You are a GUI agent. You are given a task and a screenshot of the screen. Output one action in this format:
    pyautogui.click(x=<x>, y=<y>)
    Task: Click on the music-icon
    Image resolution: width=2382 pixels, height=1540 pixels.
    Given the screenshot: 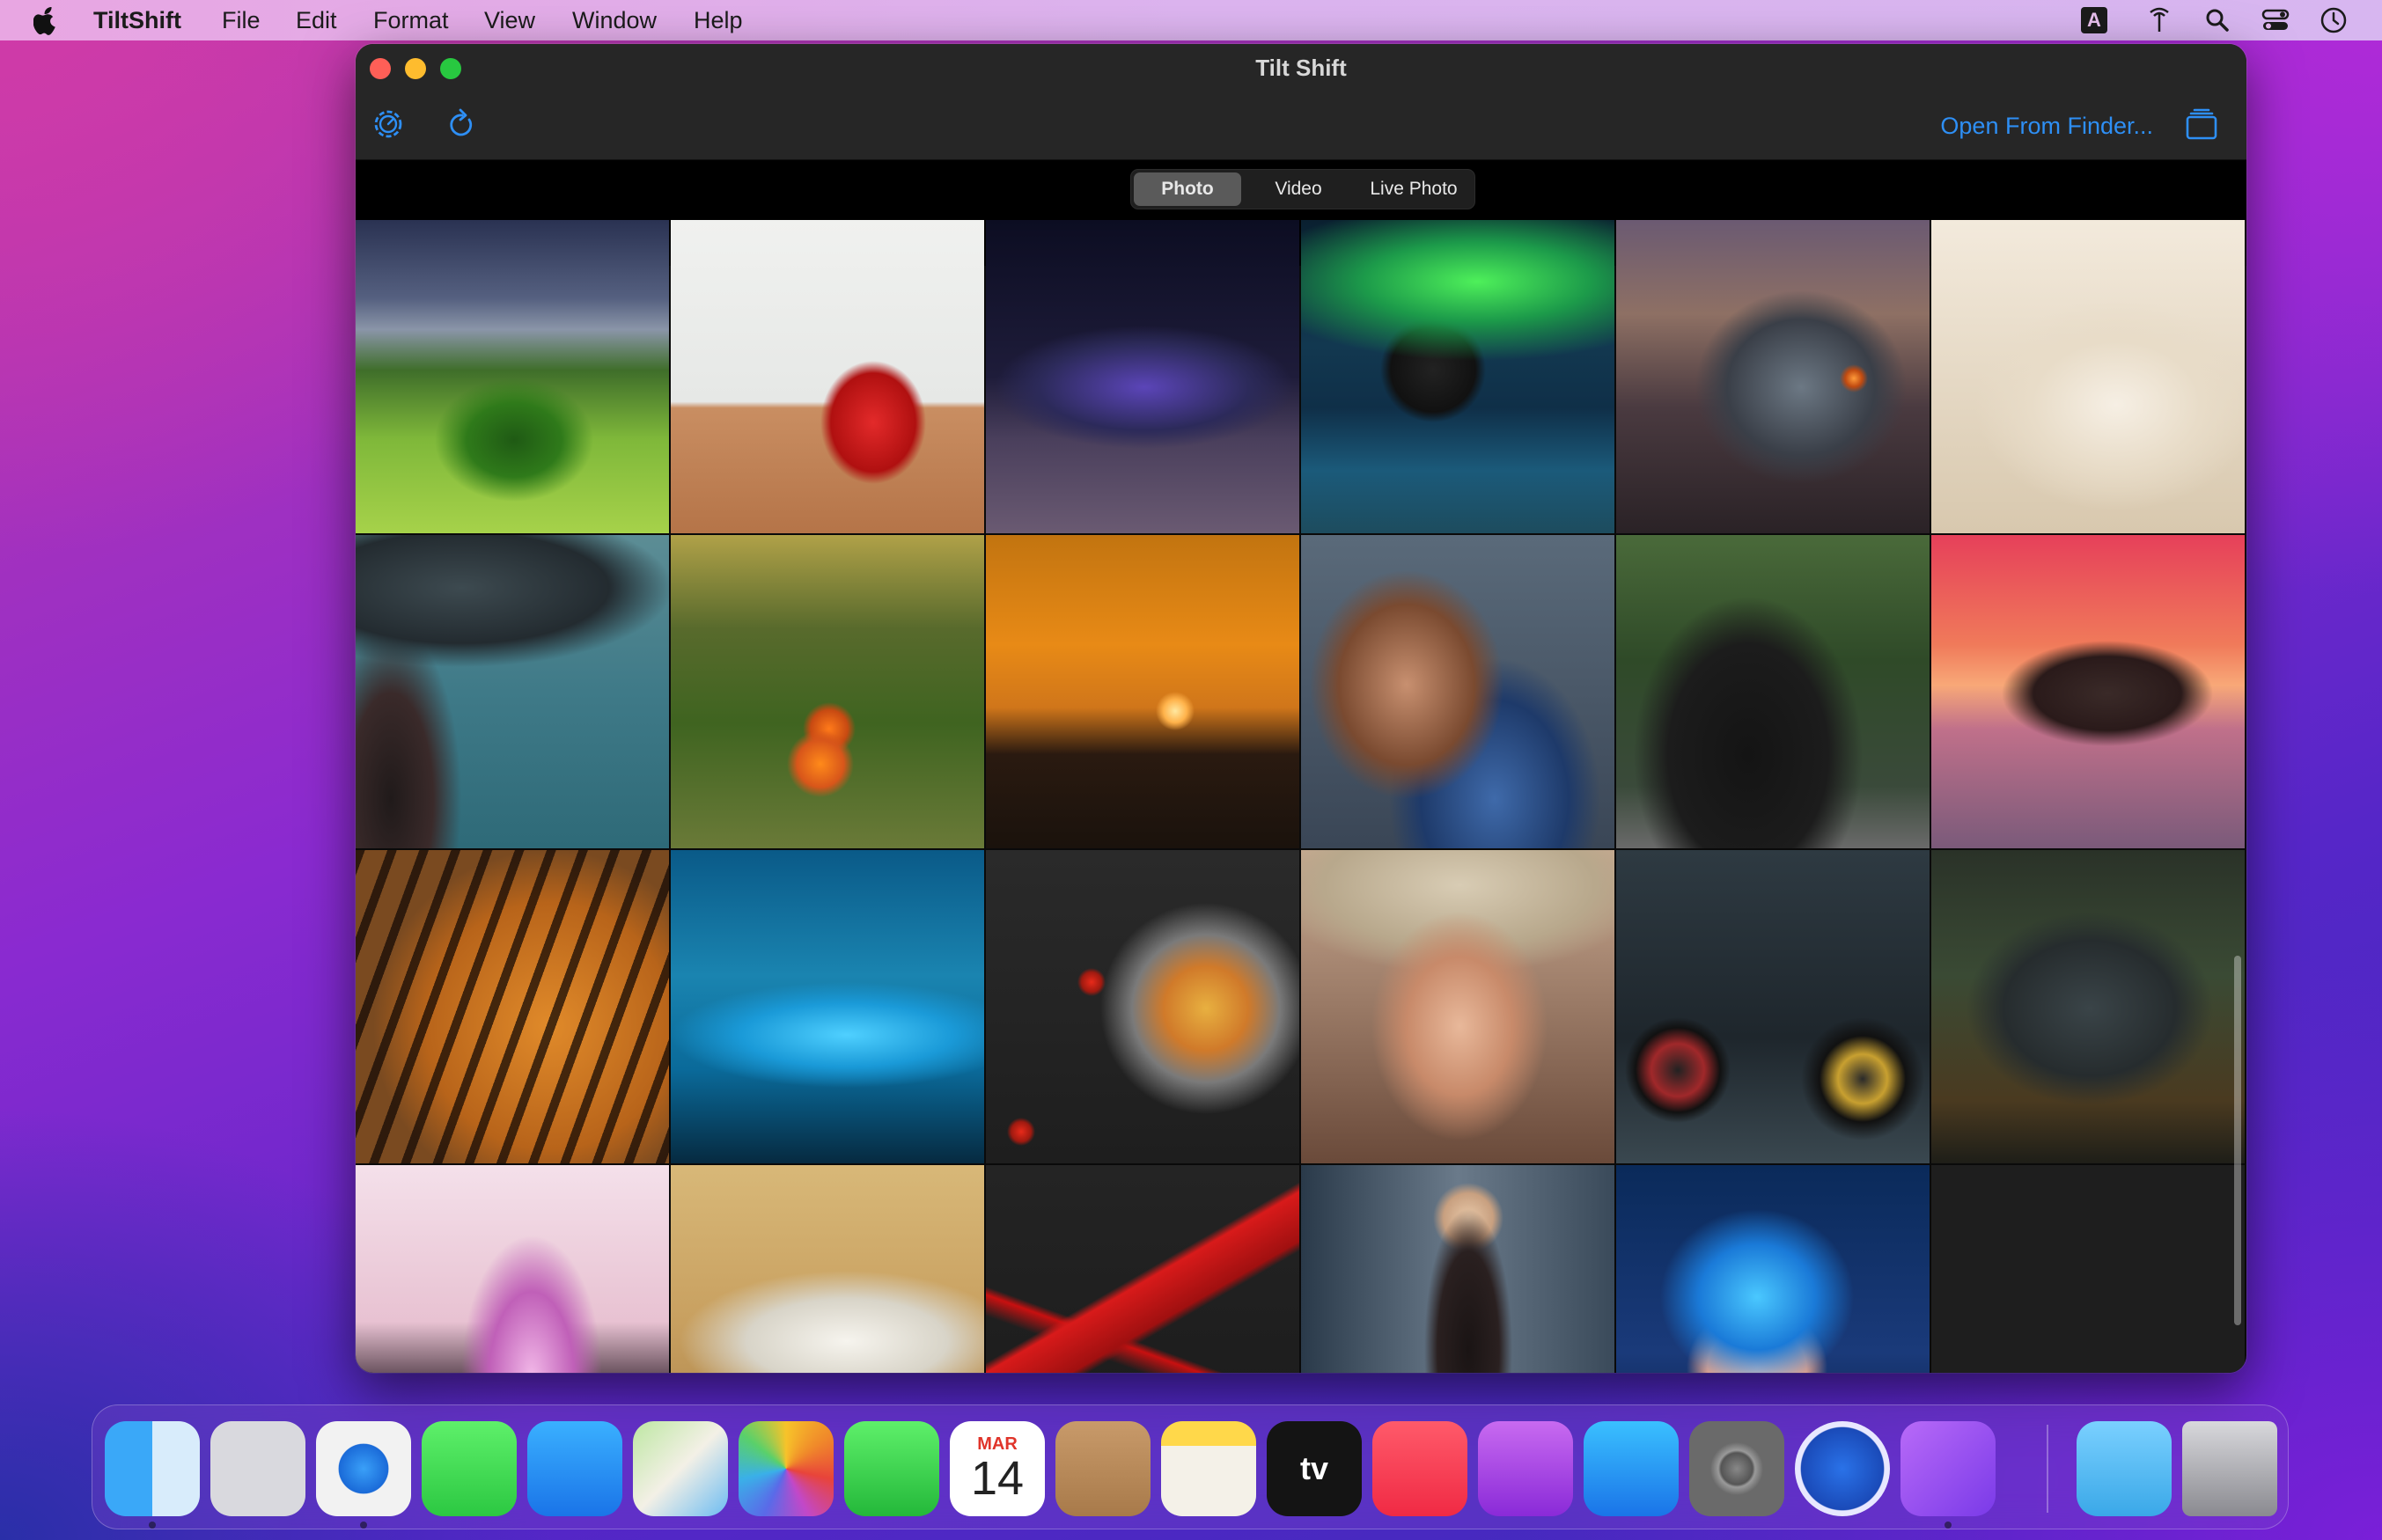 What is the action you would take?
    pyautogui.click(x=1419, y=1469)
    